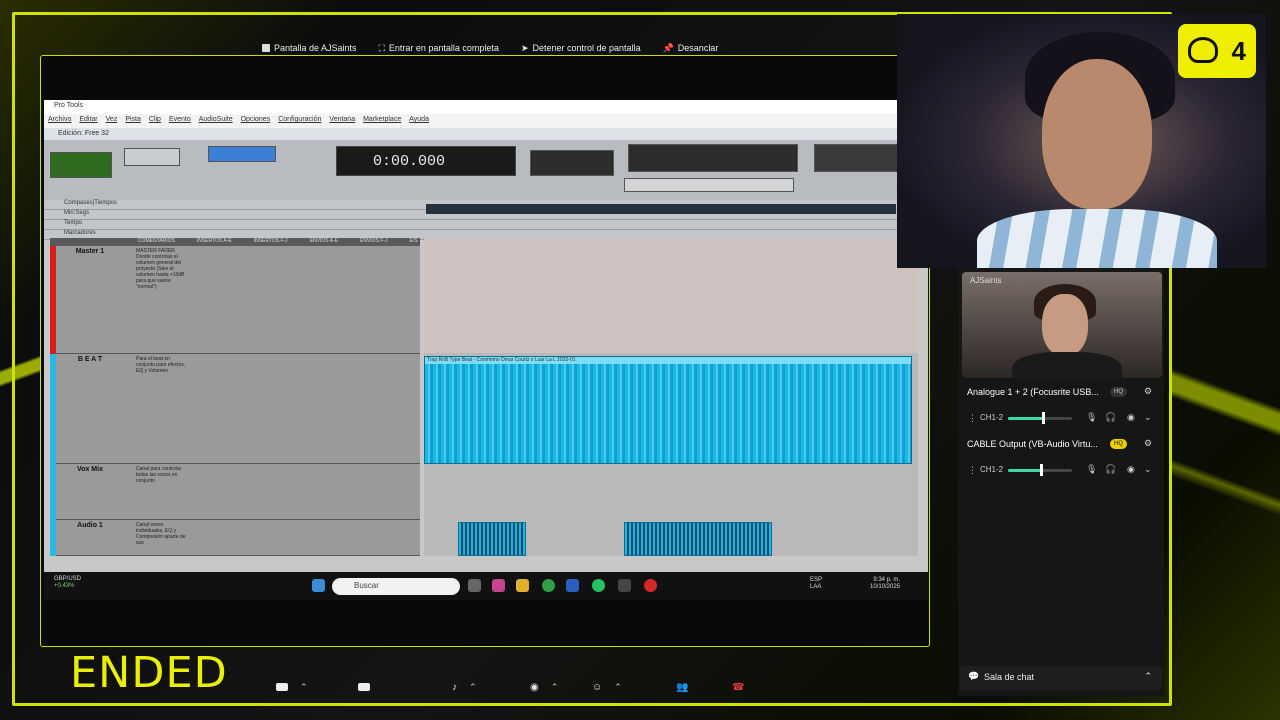  I want to click on expand-icon: ⛶, so click(381, 47).